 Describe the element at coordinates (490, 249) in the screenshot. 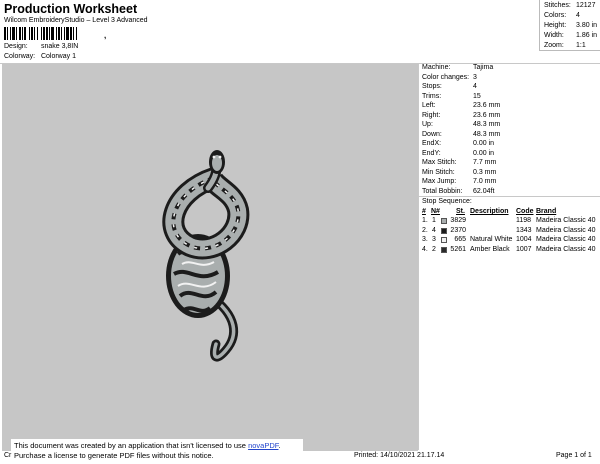

I see `row-description: Amber Black` at that location.